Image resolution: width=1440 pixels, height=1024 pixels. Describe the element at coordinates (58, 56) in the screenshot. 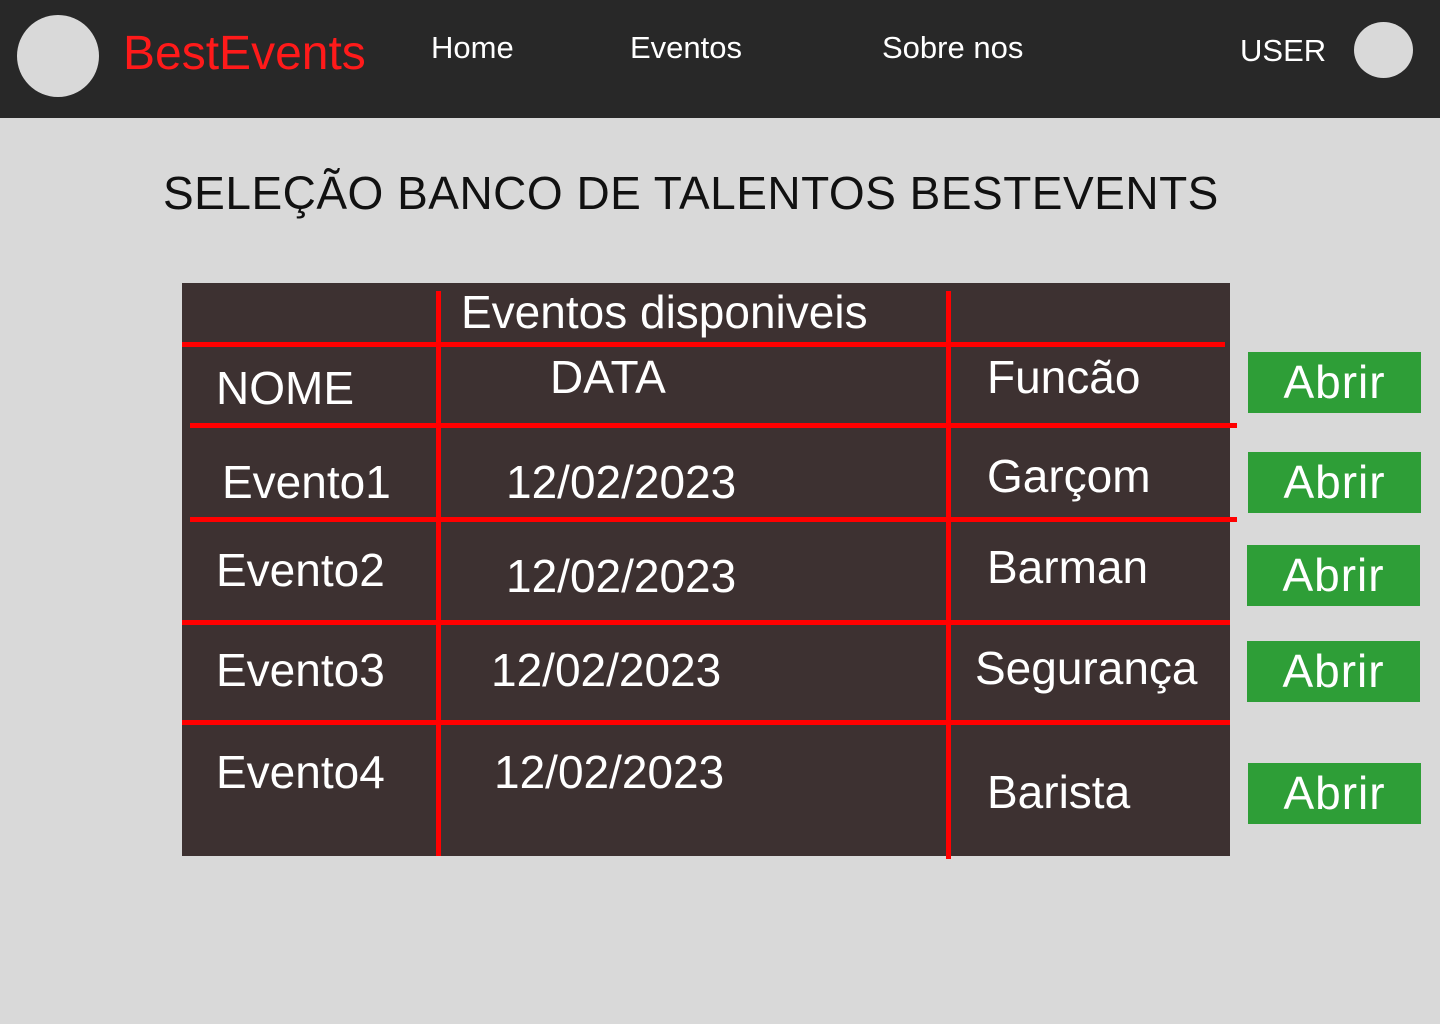

I see `logo-icon` at that location.